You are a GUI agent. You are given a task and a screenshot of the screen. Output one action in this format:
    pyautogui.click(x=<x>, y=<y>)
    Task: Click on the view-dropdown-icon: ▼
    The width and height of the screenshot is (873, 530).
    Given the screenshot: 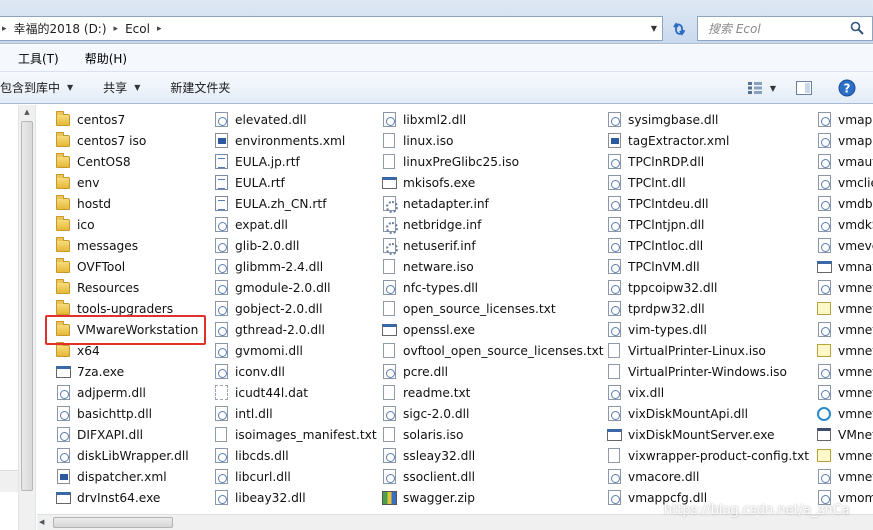 What is the action you would take?
    pyautogui.click(x=773, y=88)
    